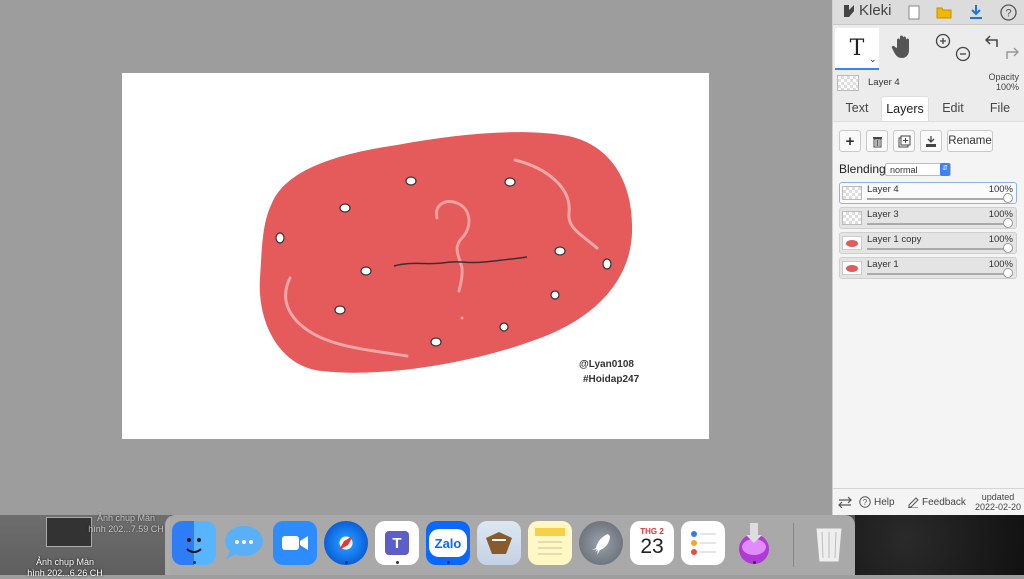 This screenshot has height=579, width=1024. What do you see at coordinates (601, 543) in the screenshot?
I see `launchpad-icon` at bounding box center [601, 543].